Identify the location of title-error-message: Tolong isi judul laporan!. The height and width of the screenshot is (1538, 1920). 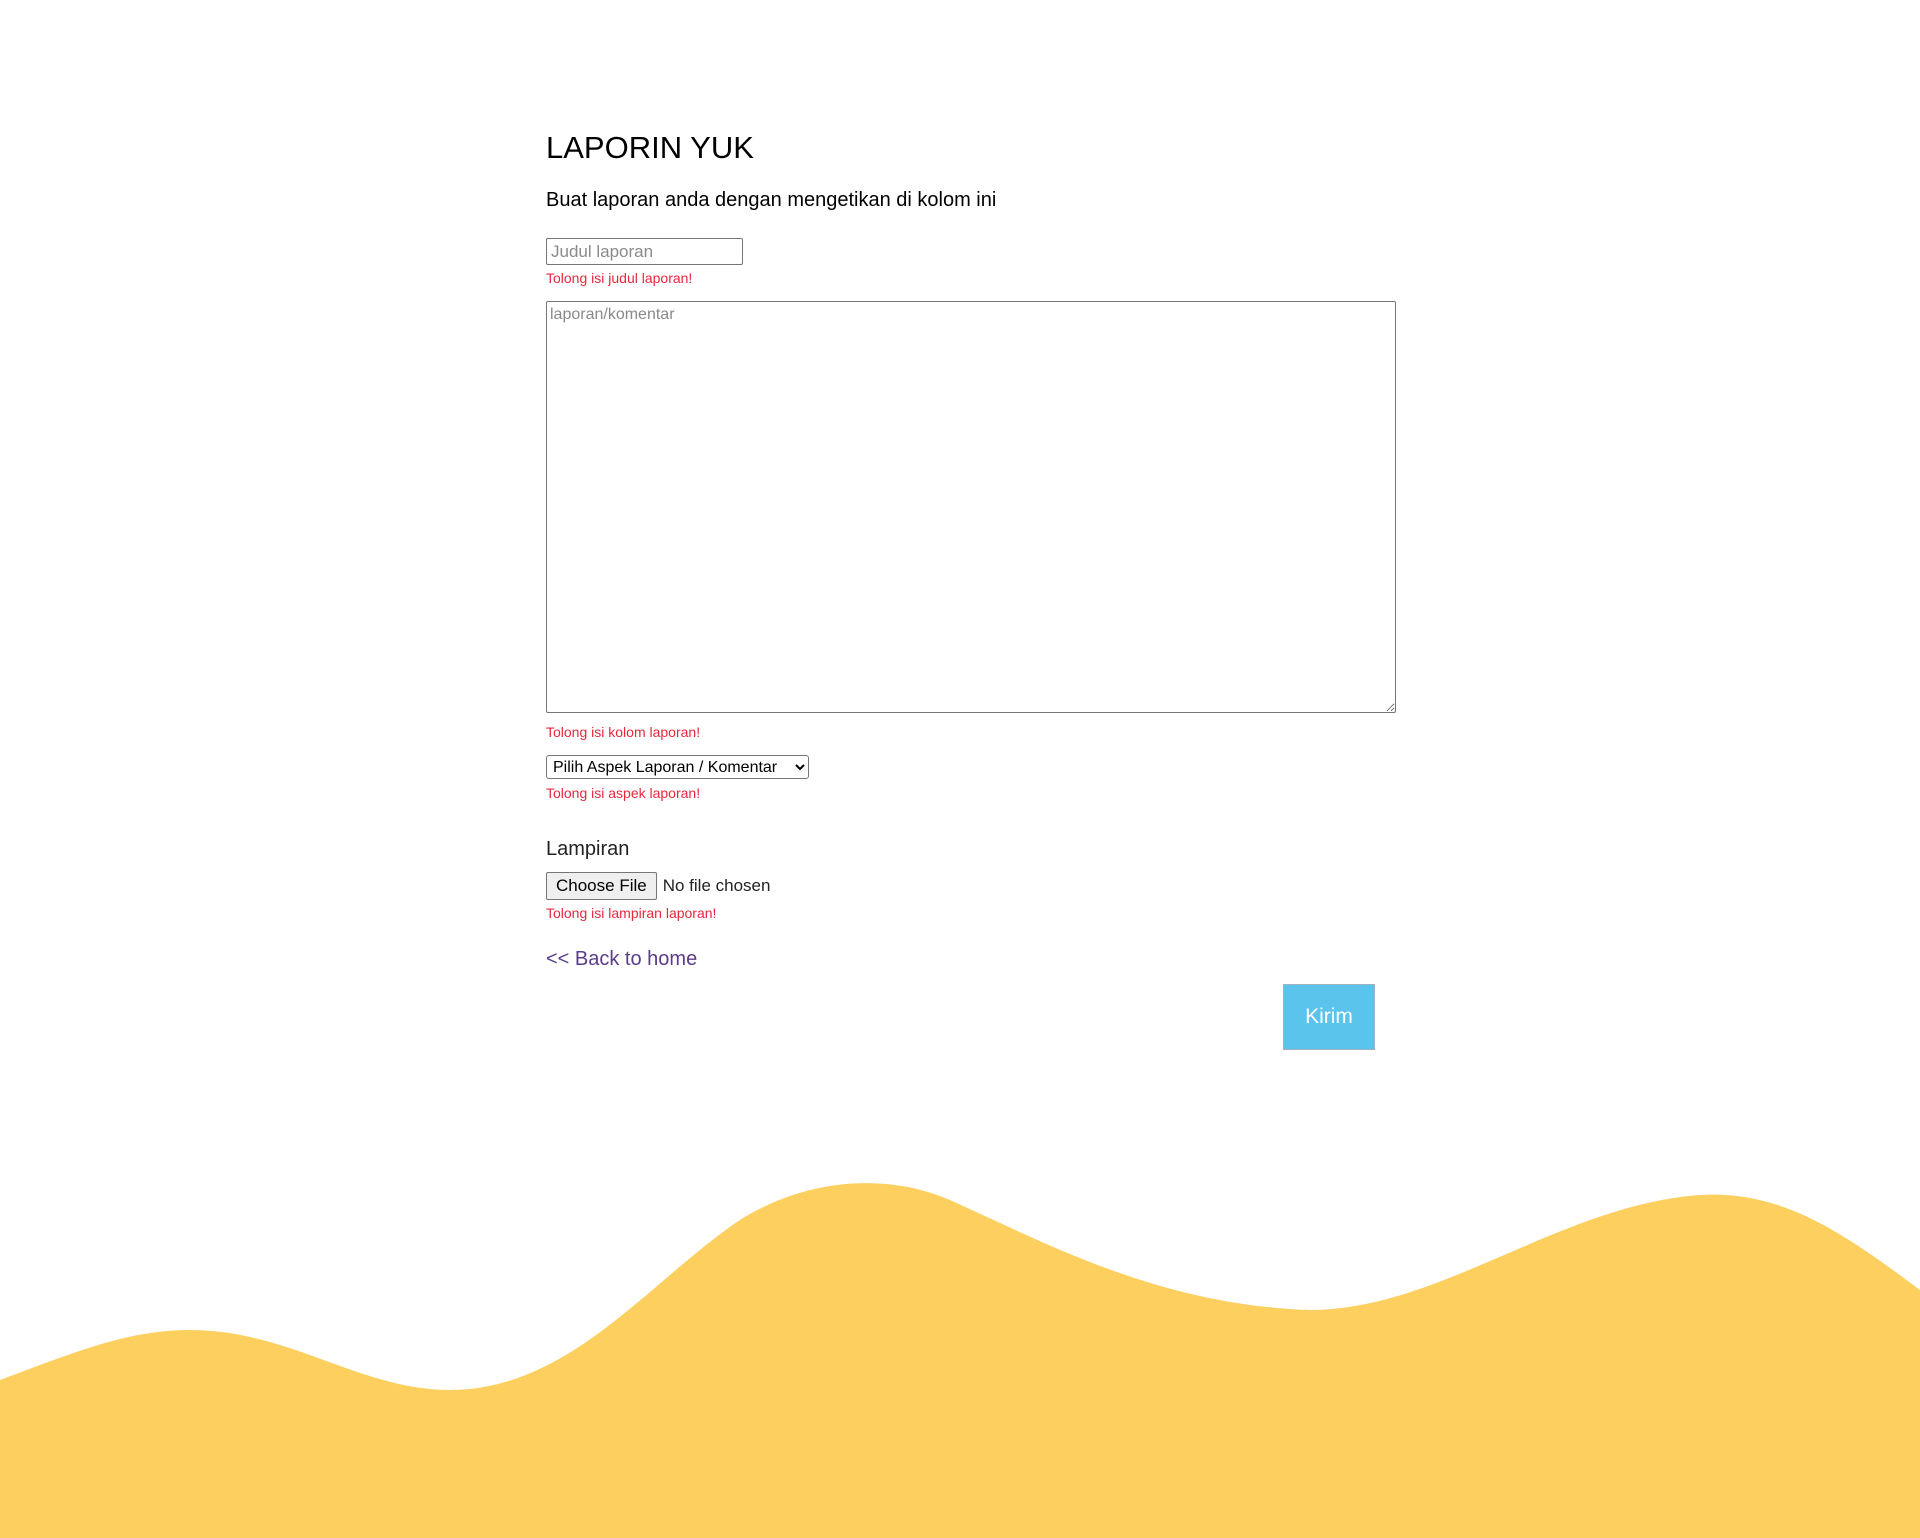
(619, 278).